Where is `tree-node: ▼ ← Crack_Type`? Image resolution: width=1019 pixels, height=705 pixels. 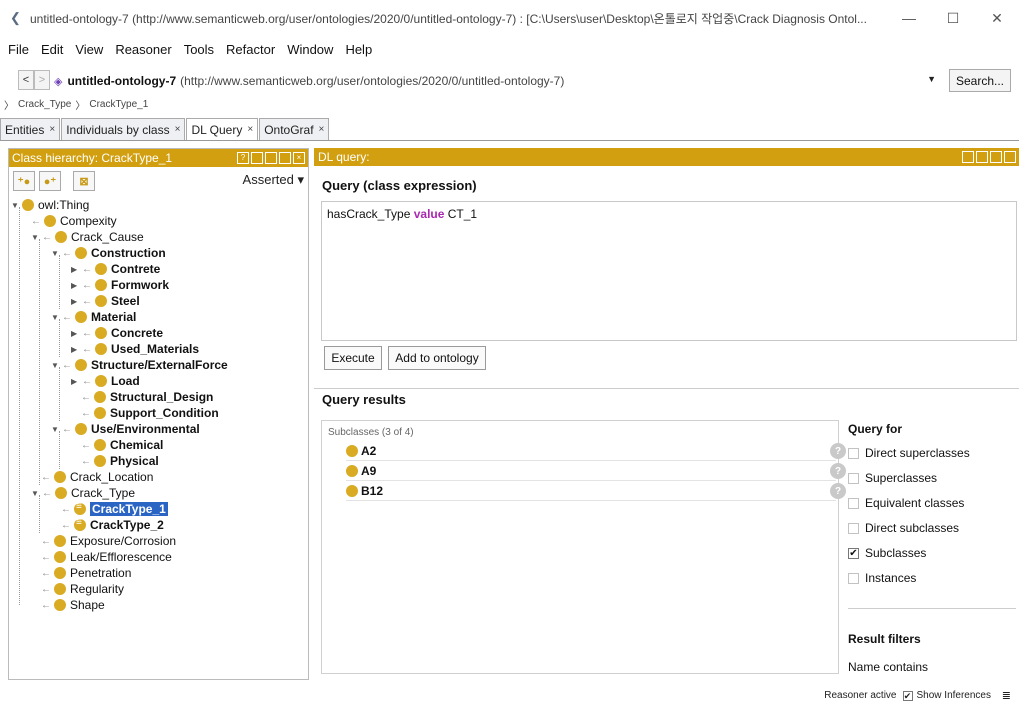 tree-node: ▼ ← Crack_Type is located at coordinates (83, 493).